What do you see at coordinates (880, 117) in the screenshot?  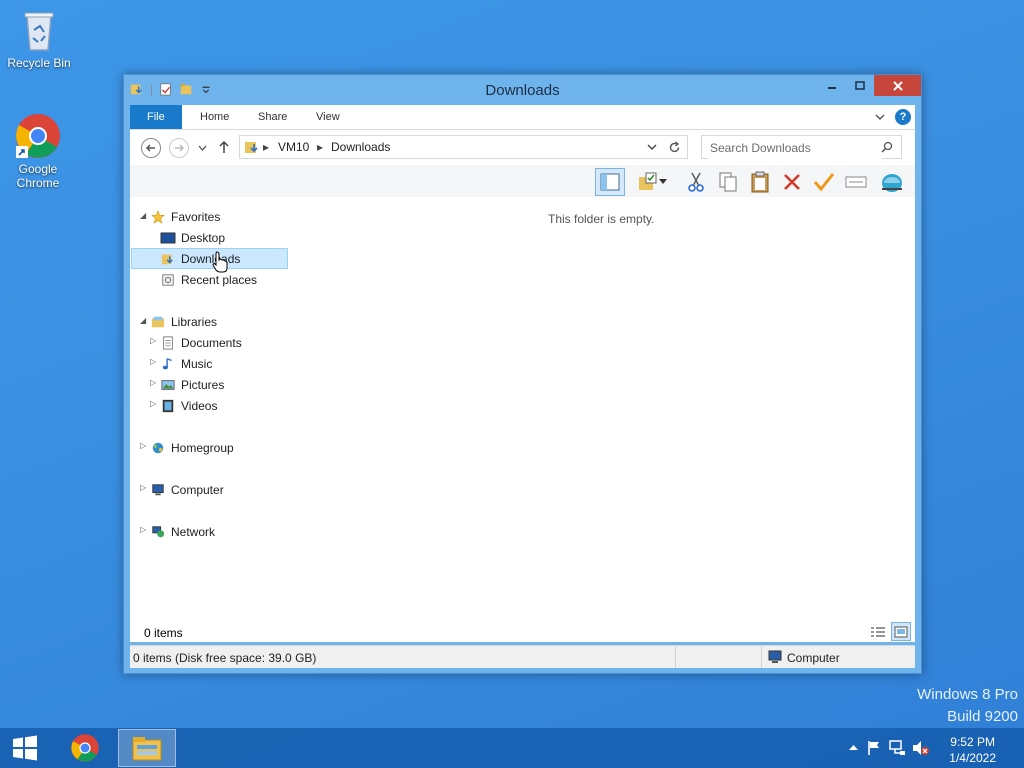 I see `expand-ribbon-icon` at bounding box center [880, 117].